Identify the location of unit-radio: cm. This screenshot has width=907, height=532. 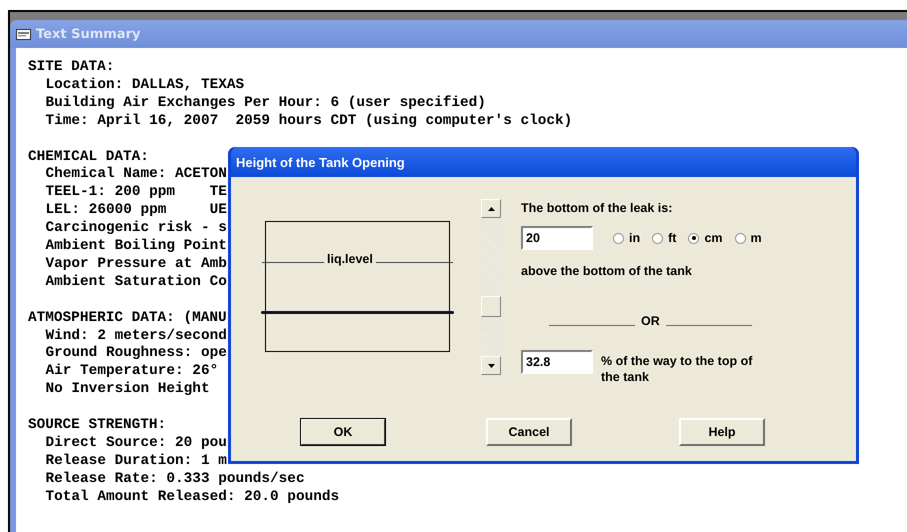
(705, 238).